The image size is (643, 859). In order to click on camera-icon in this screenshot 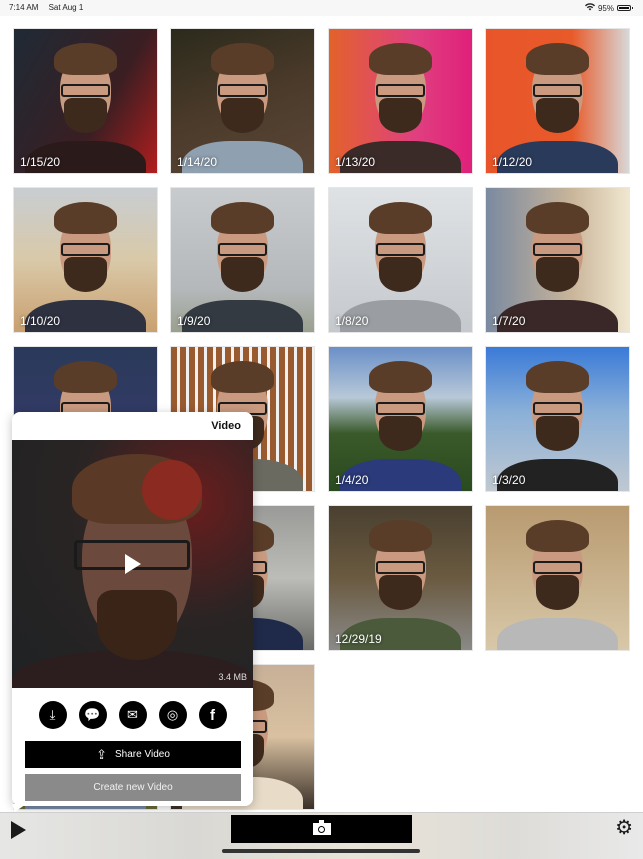, I will do `click(321, 827)`.